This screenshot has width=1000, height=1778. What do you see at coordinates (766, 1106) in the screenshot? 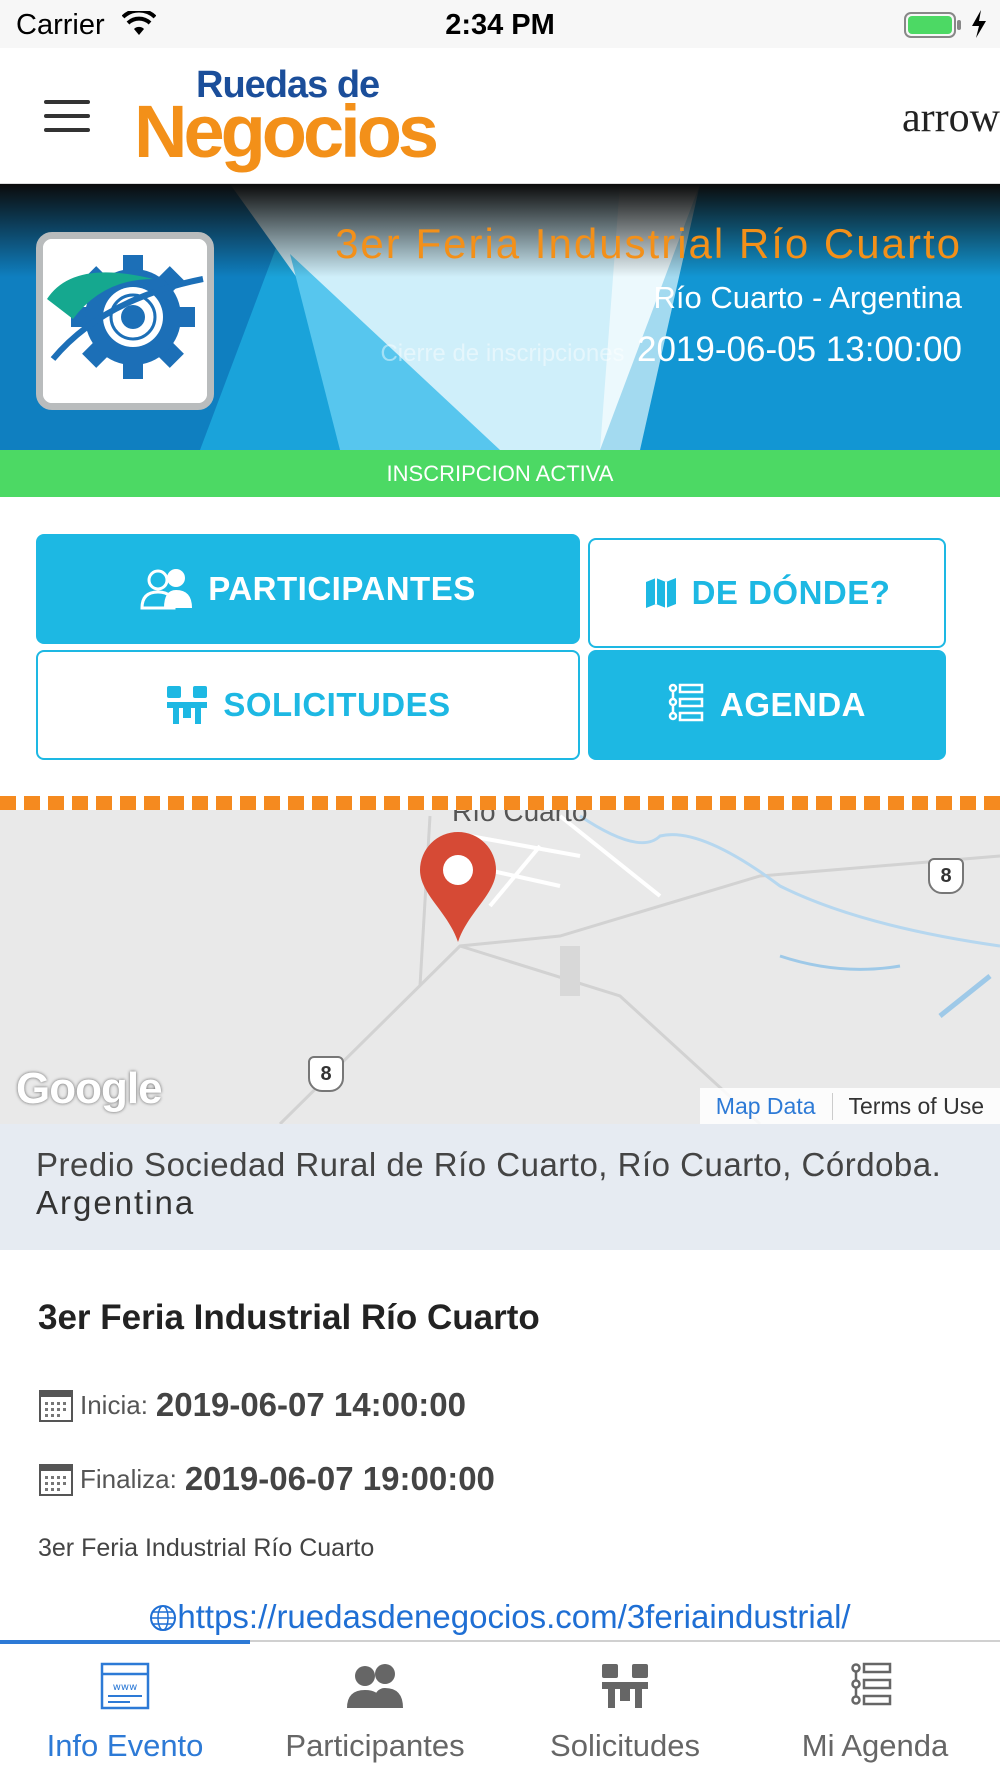
I see `map-data-link: Map Data` at bounding box center [766, 1106].